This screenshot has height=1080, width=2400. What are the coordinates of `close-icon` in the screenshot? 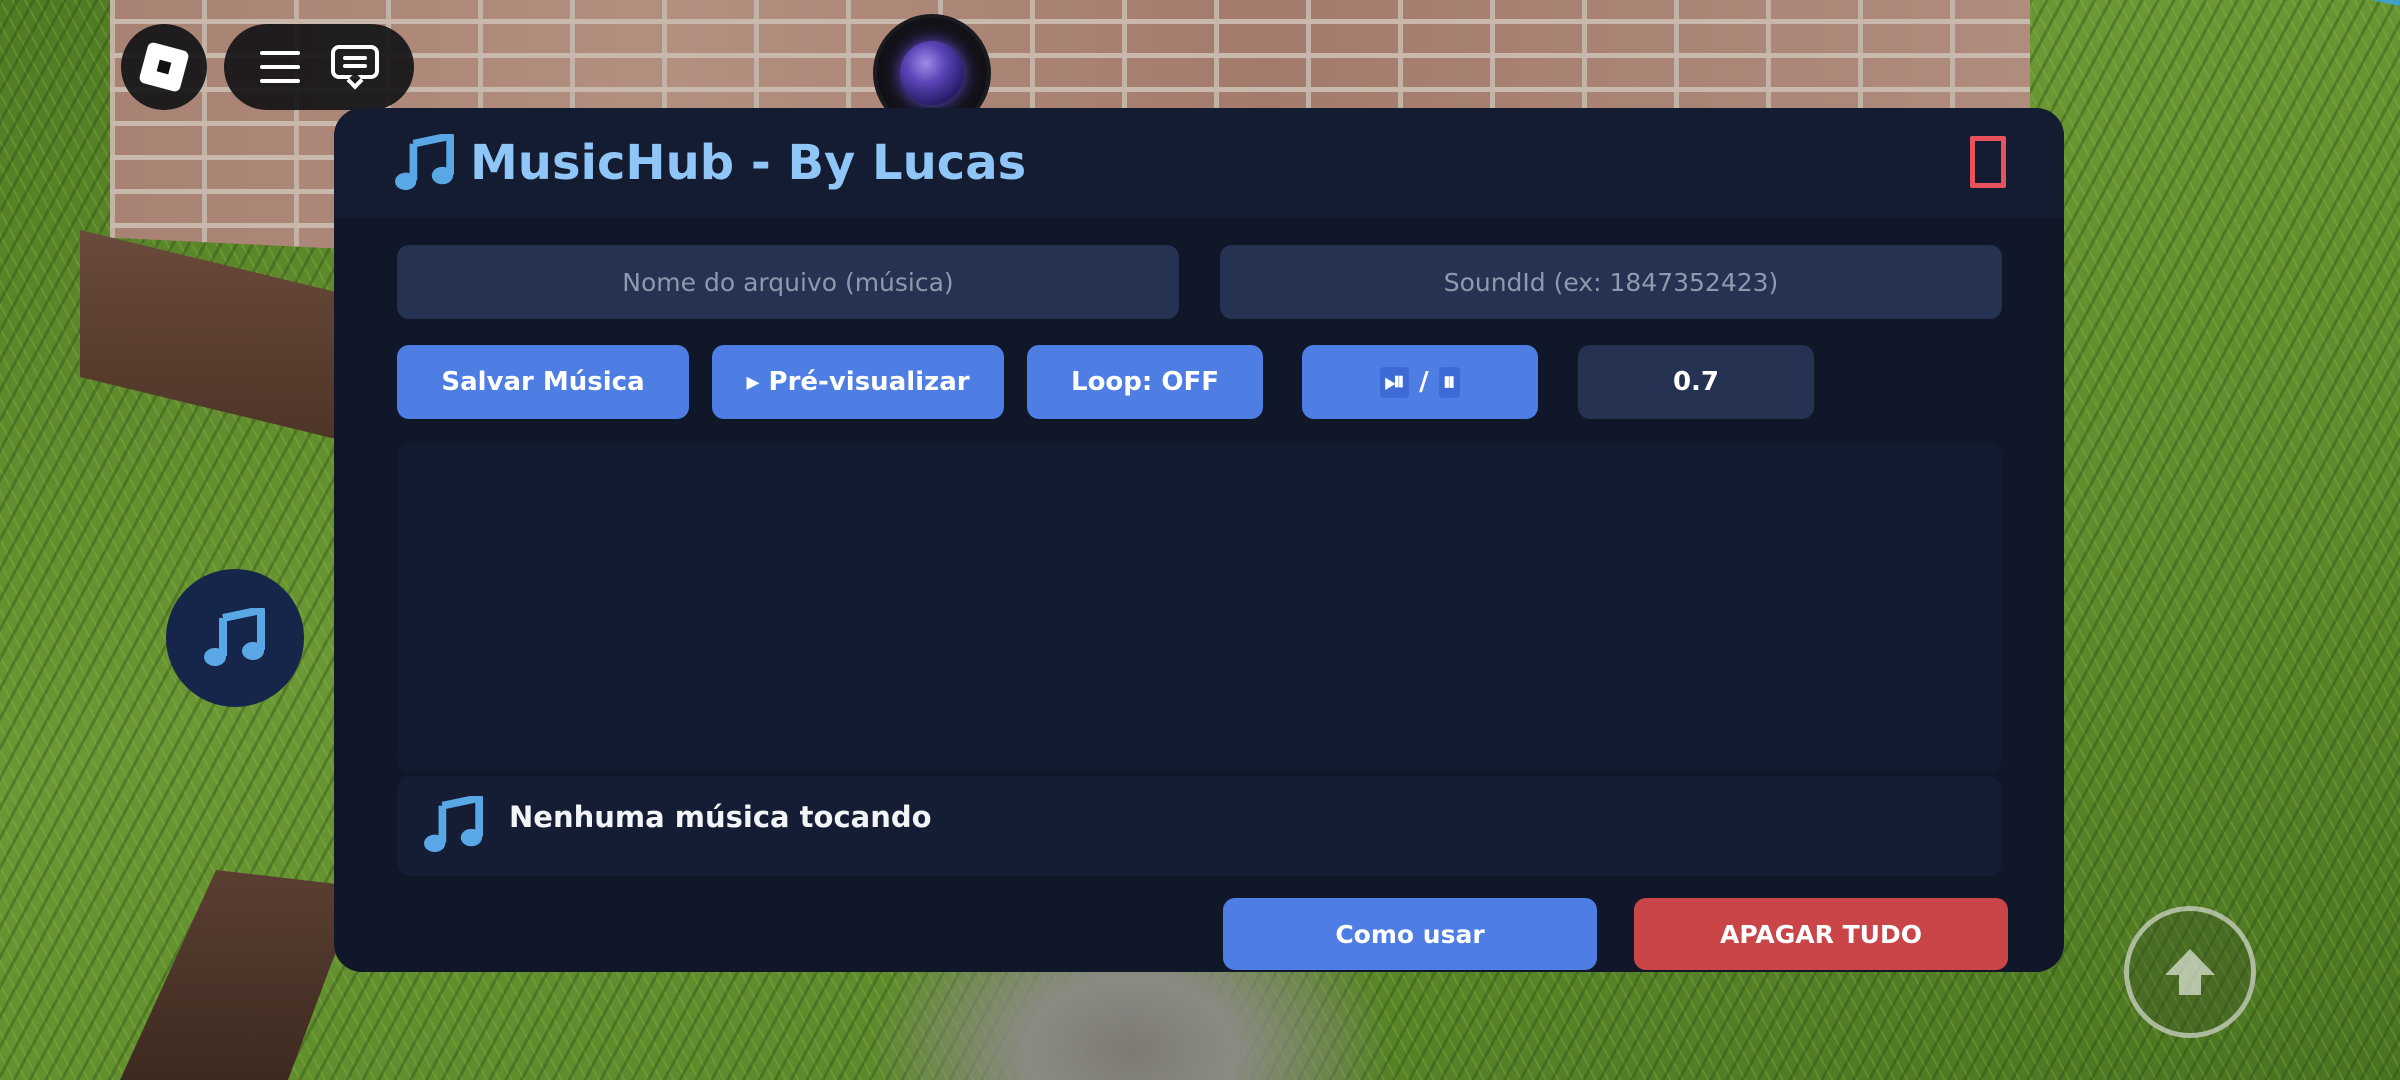 It's located at (1988, 162).